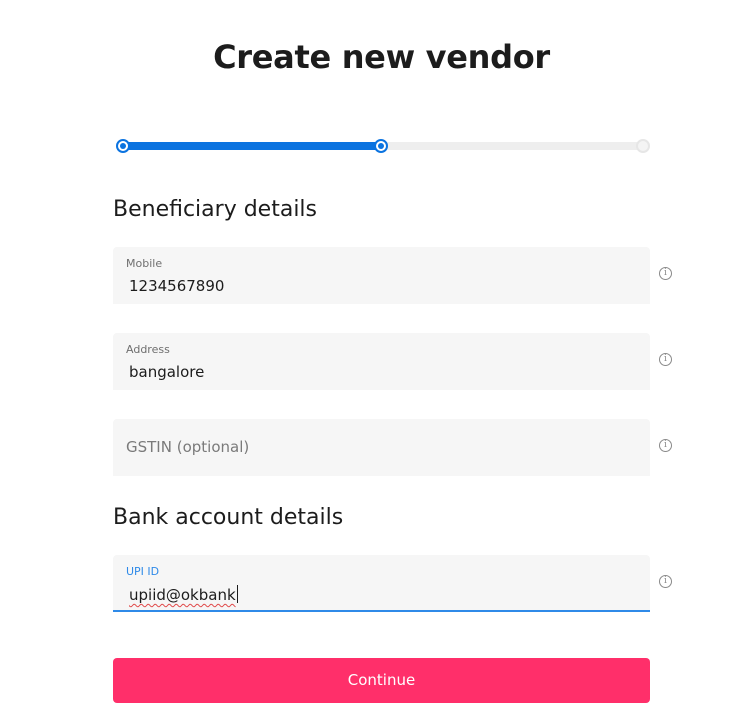  I want to click on mobile-label: Mobile, so click(144, 263).